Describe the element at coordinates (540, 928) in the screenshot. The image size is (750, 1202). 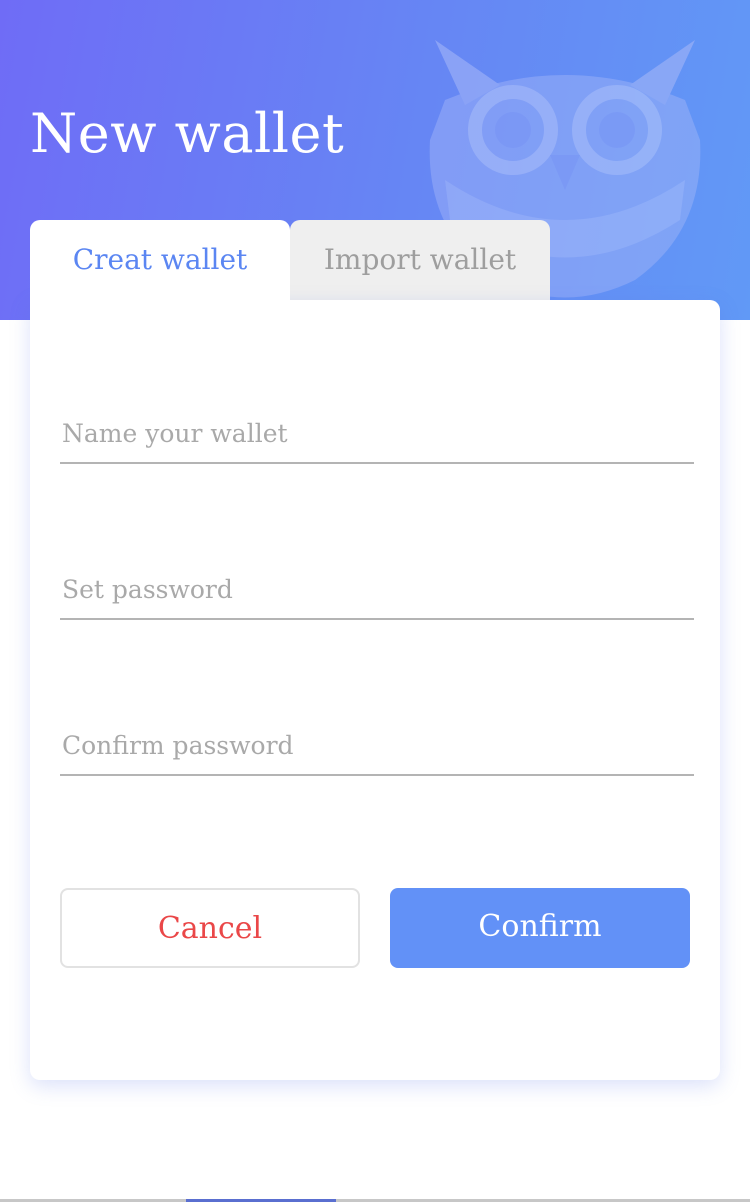
I see `confirm-button: Confirm` at that location.